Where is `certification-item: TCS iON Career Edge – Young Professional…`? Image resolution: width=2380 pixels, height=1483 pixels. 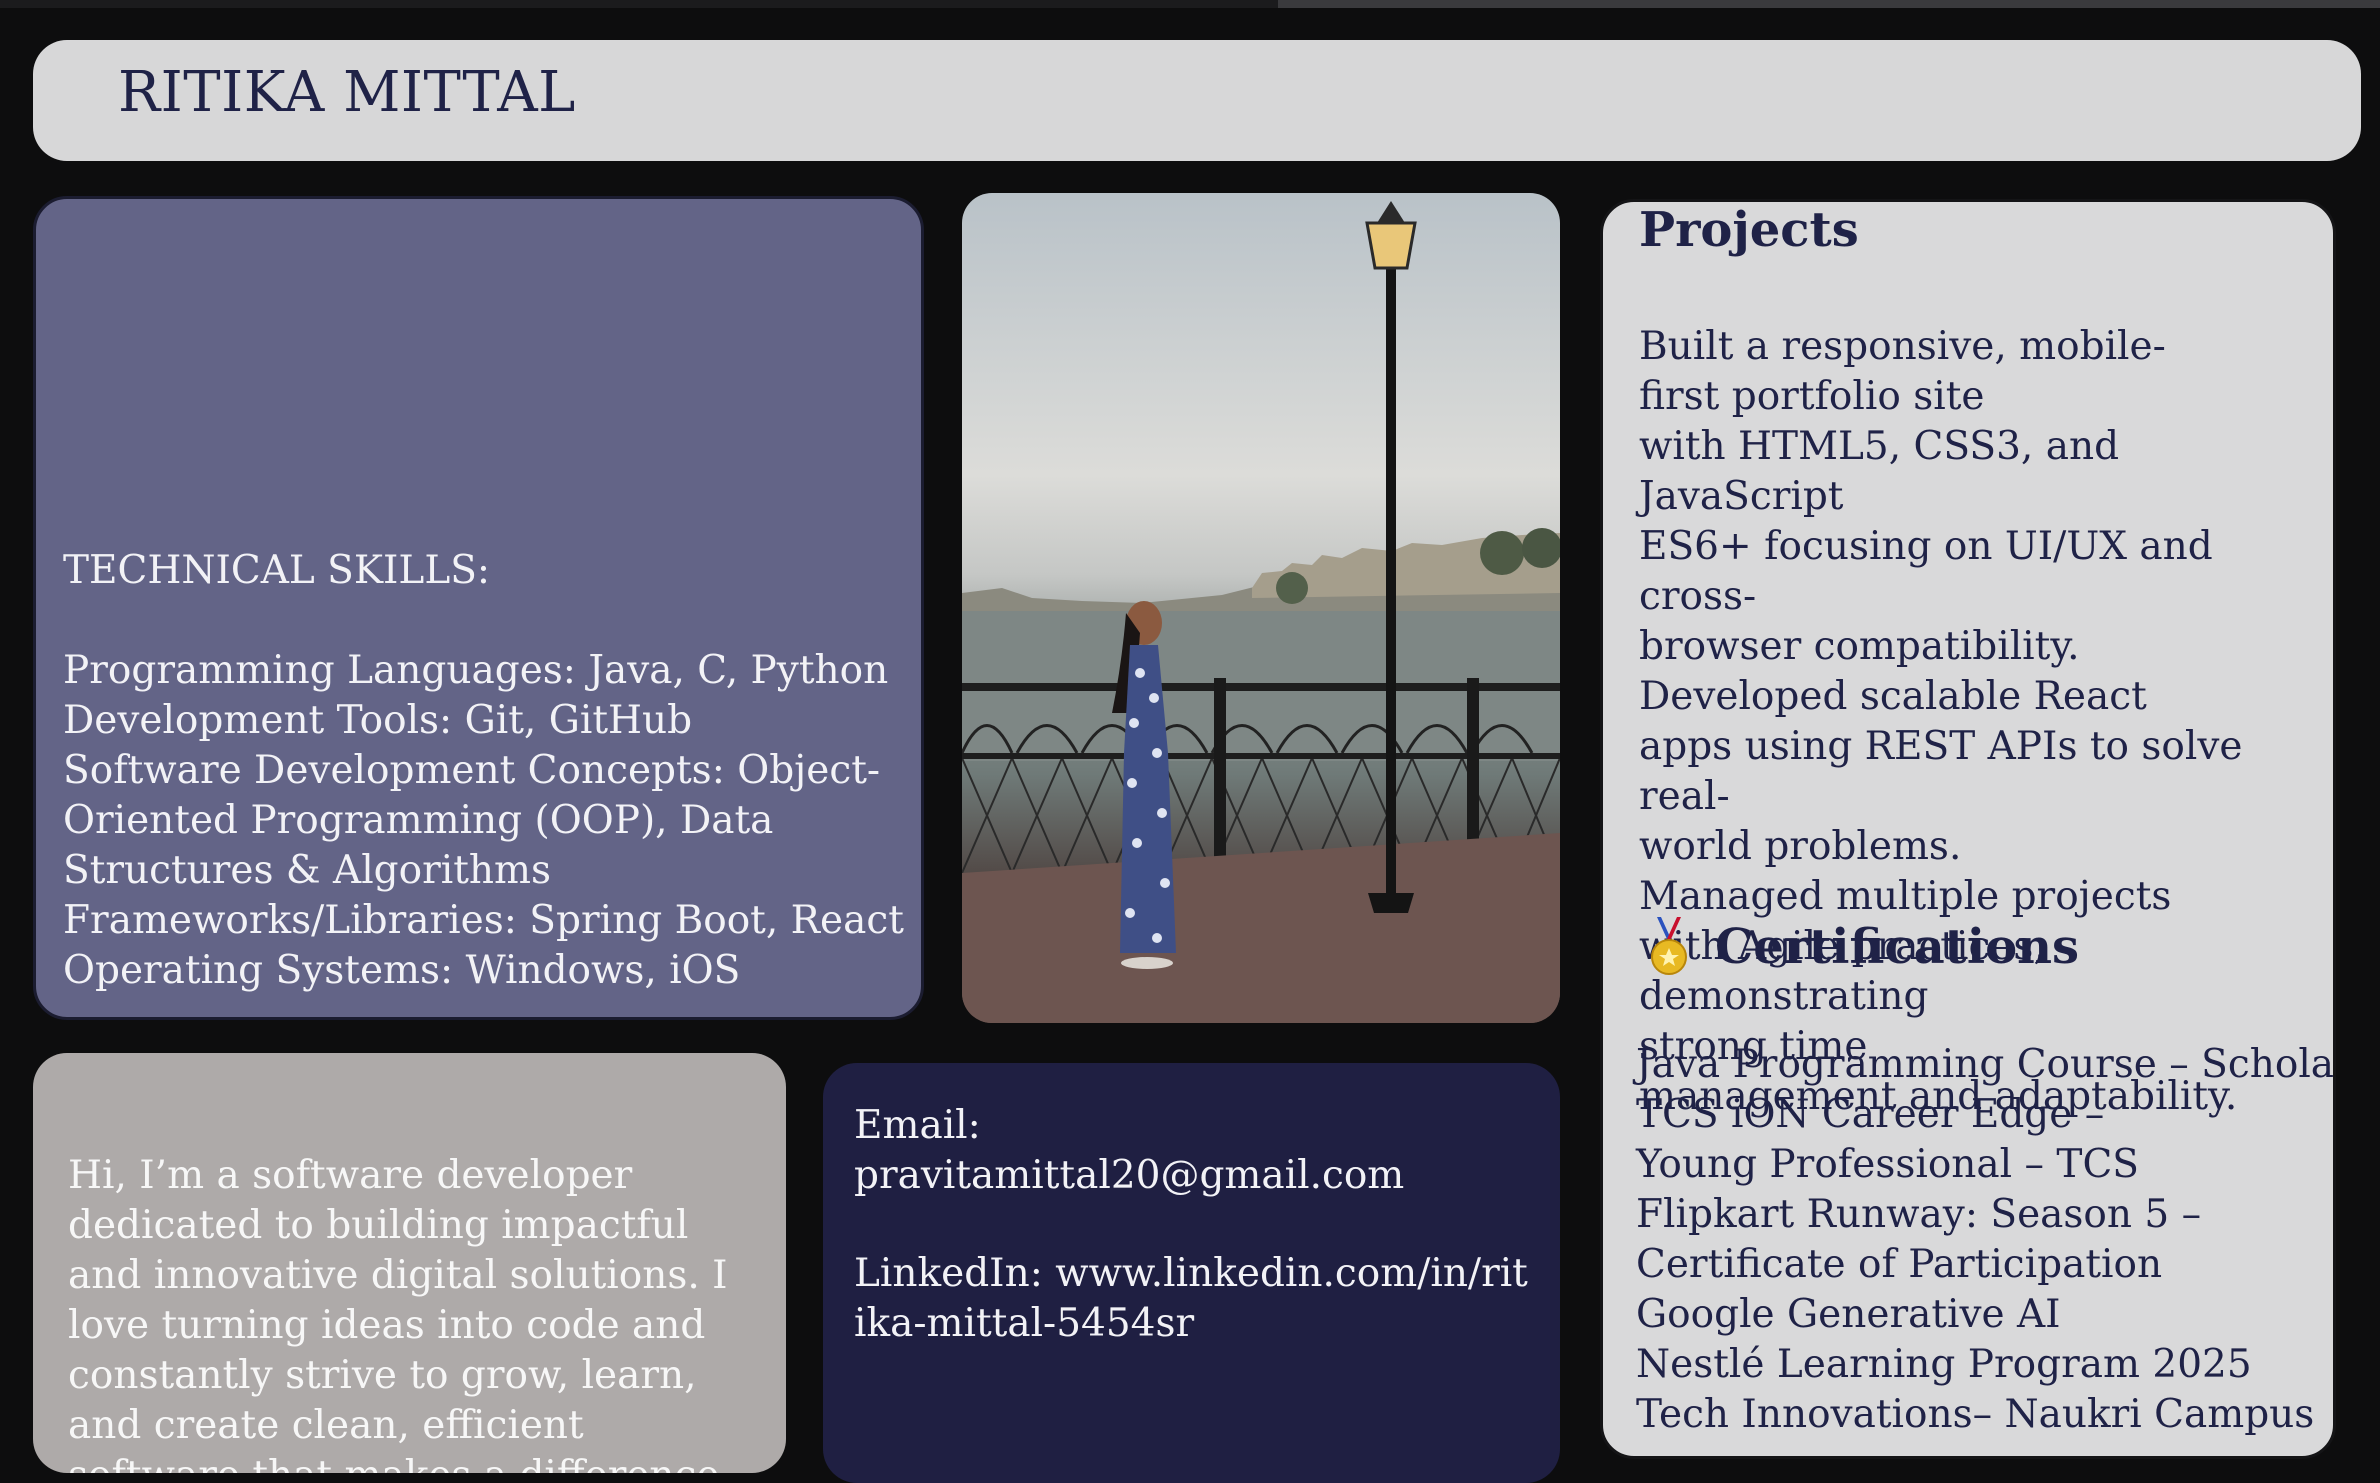 certification-item: TCS iON Career Edge – Young Professional… is located at coordinates (1888, 1139).